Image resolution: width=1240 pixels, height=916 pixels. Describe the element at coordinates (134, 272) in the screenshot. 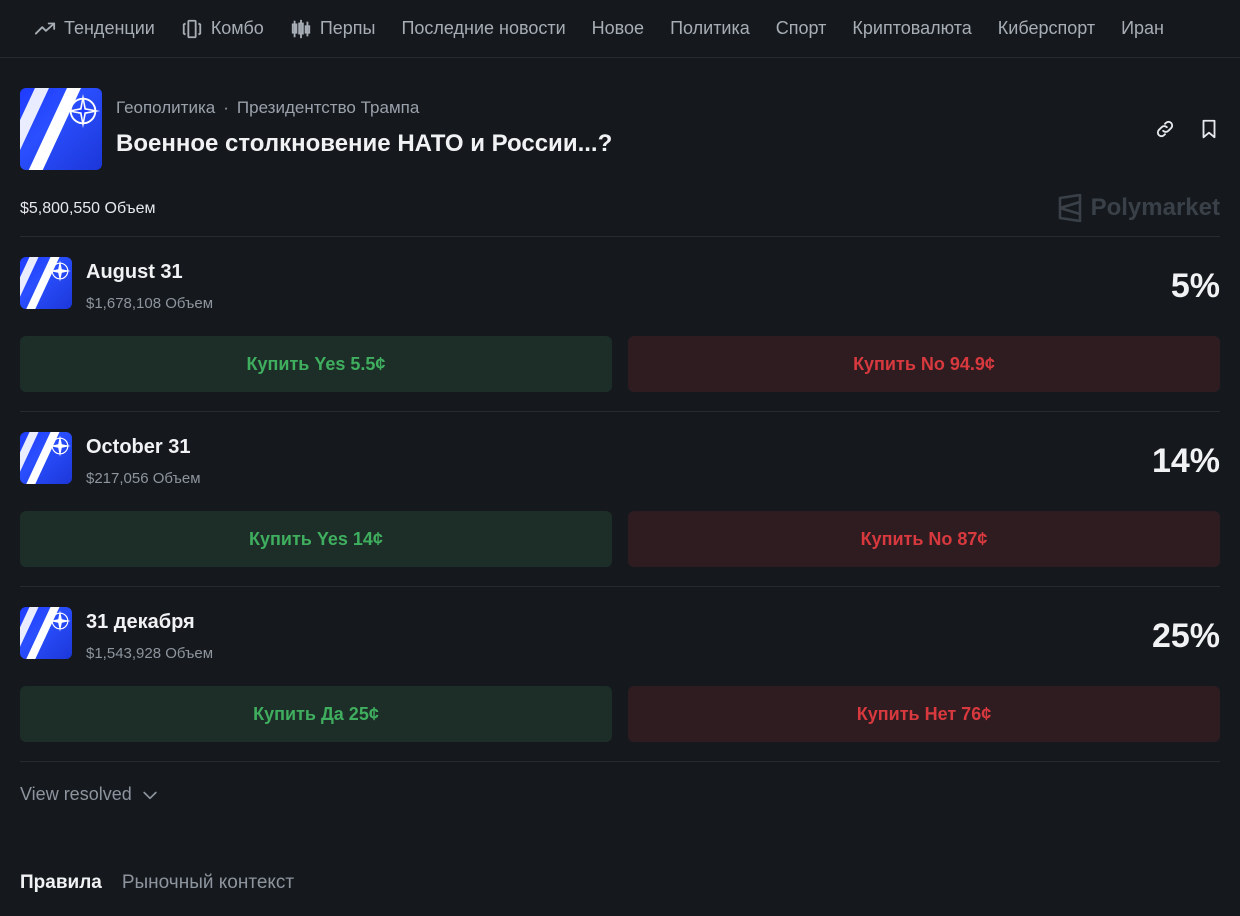

I see `market-name: August 31` at that location.